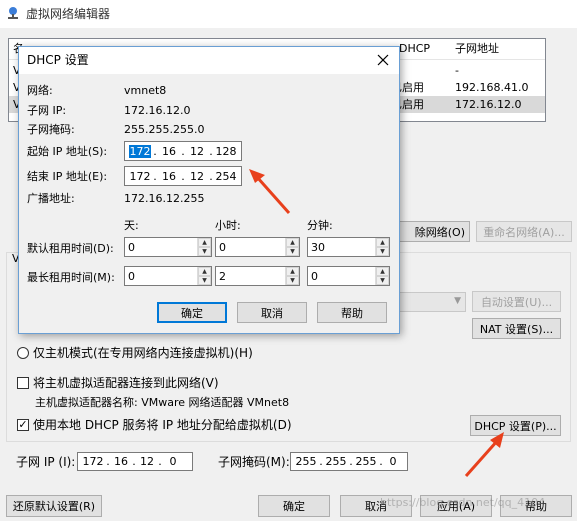 The width and height of the screenshot is (577, 521). Describe the element at coordinates (164, 198) in the screenshot. I see `broadcast-value: 172.16.12.255` at that location.